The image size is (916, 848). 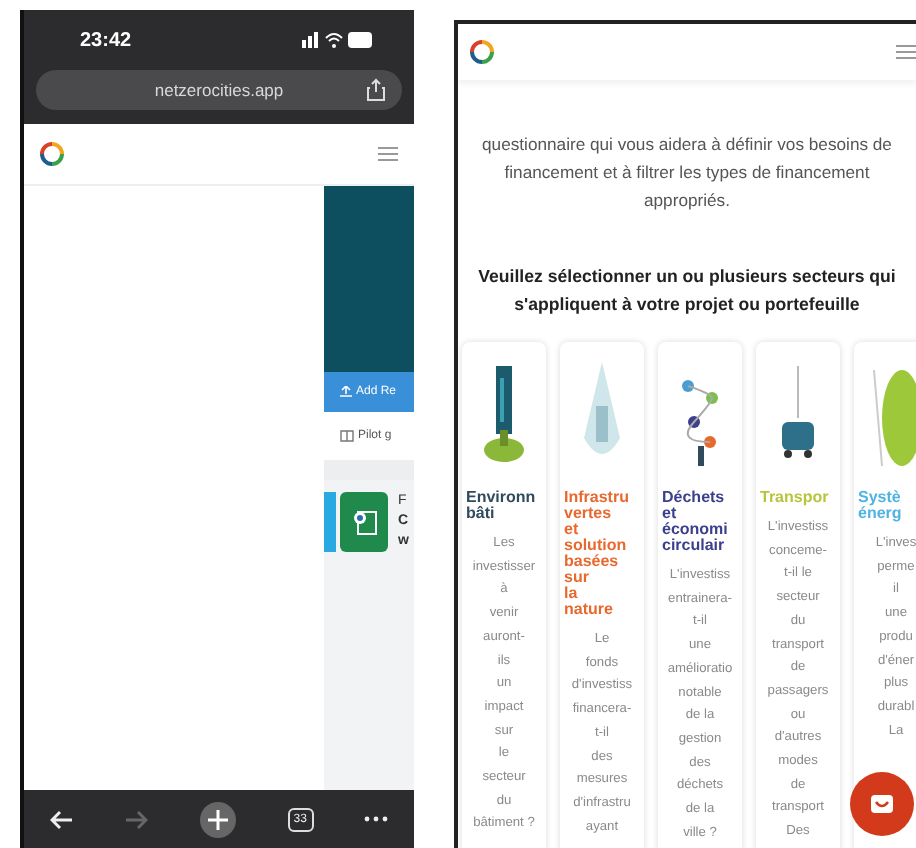 What do you see at coordinates (880, 506) in the screenshot?
I see `sector-title: Systè énerg` at bounding box center [880, 506].